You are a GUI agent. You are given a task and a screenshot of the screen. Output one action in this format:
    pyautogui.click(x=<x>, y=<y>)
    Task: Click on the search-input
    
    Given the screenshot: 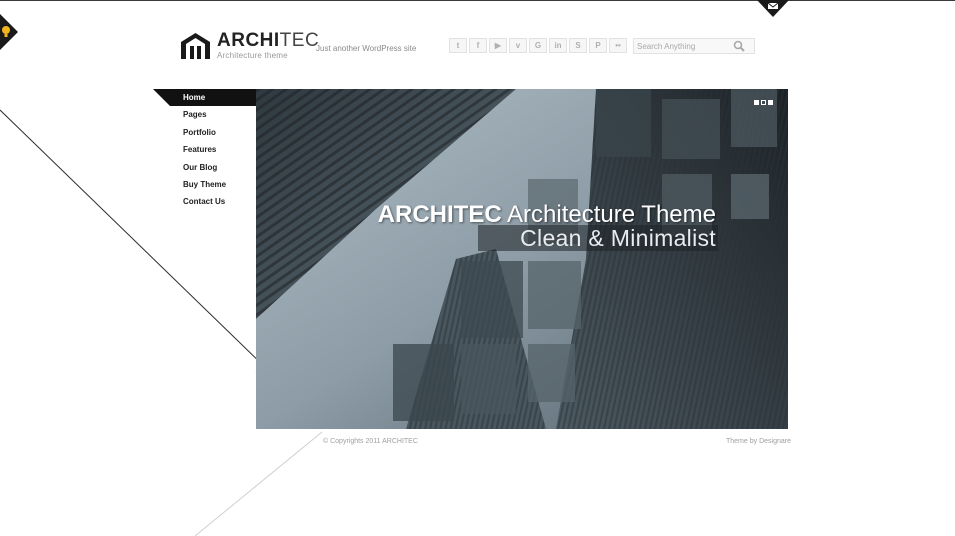 What is the action you would take?
    pyautogui.click(x=684, y=46)
    